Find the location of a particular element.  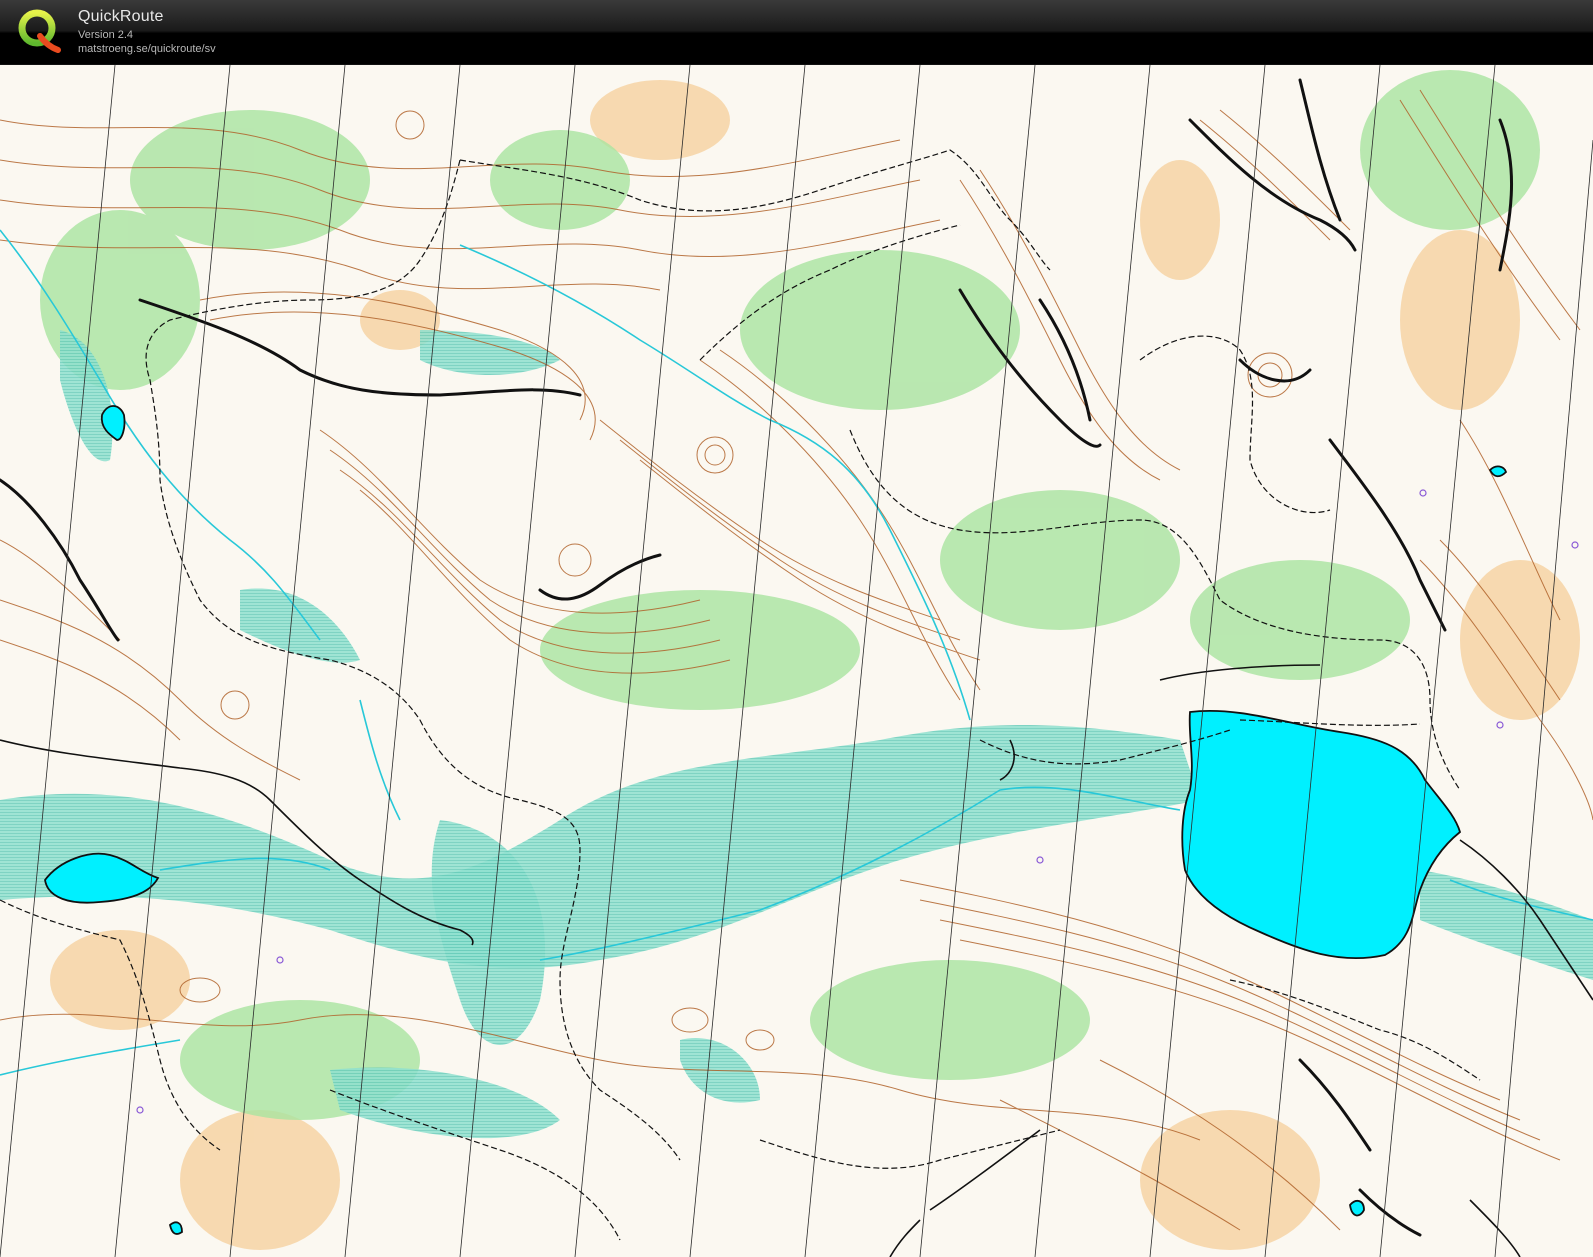

app-title: QuickRoute is located at coordinates (121, 16).